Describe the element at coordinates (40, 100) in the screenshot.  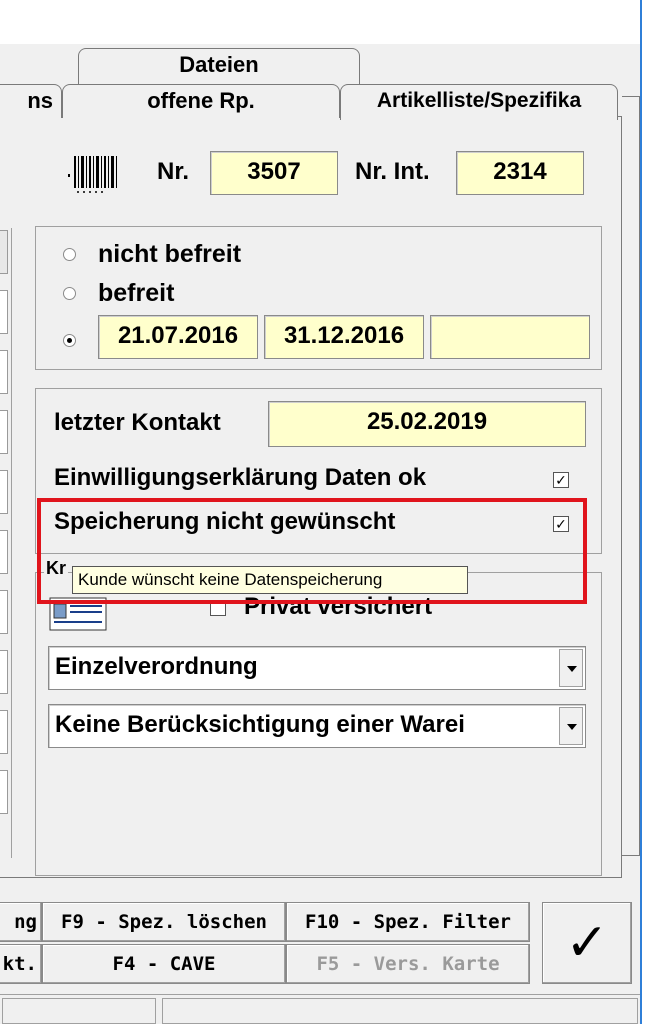
I see `tab-clipped-left-label: ns` at that location.